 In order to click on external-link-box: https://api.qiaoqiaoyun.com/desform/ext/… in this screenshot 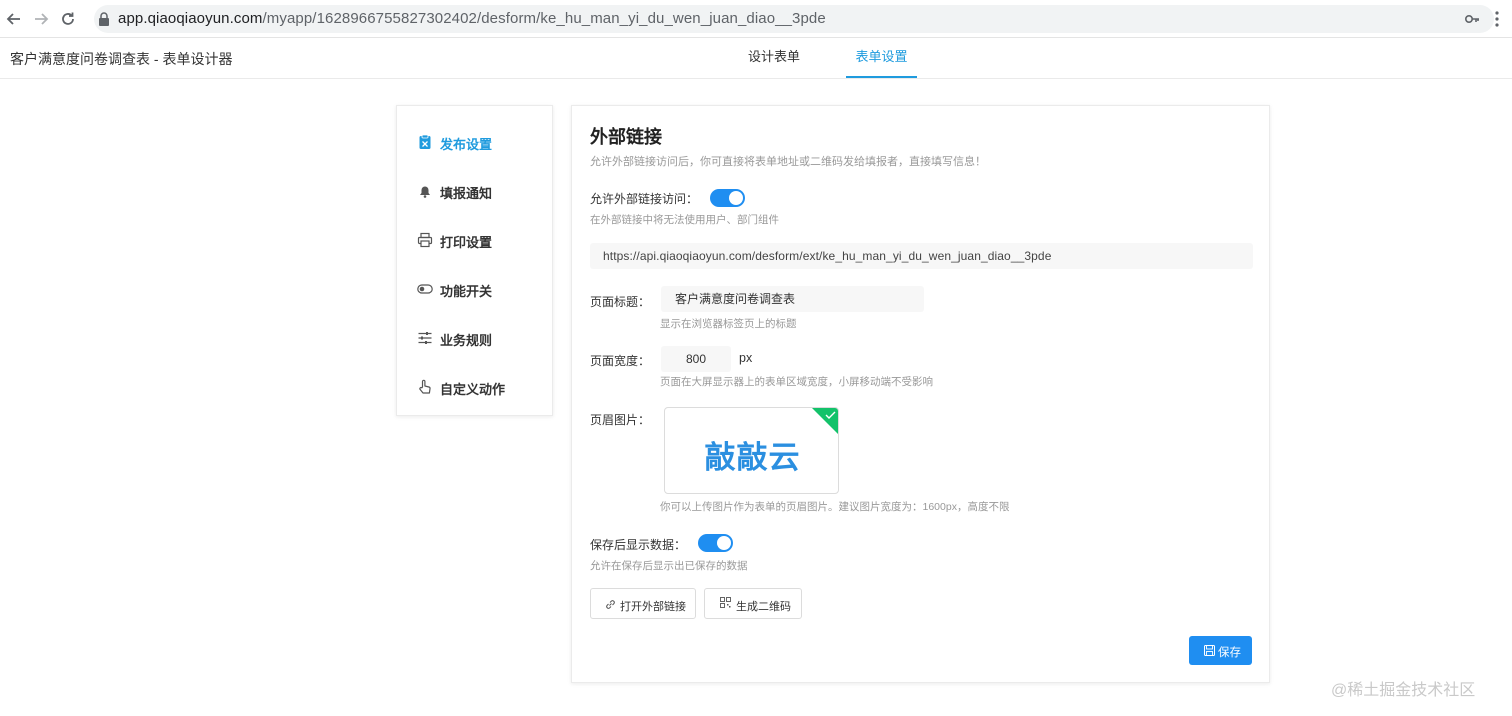, I will do `click(921, 256)`.